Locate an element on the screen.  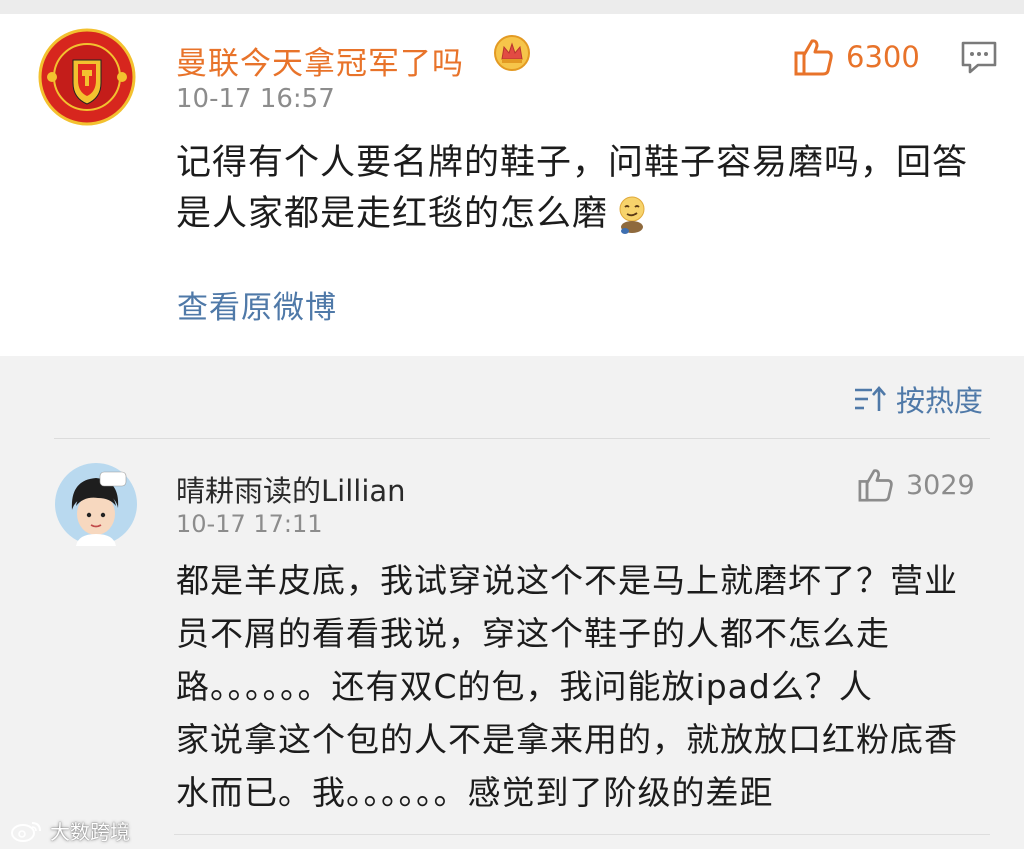
post-body: 记得有个人要名牌的鞋子，问鞋子容易磨吗，回答 是人家都是走红毯的怎么磨 is located at coordinates (591, 189).